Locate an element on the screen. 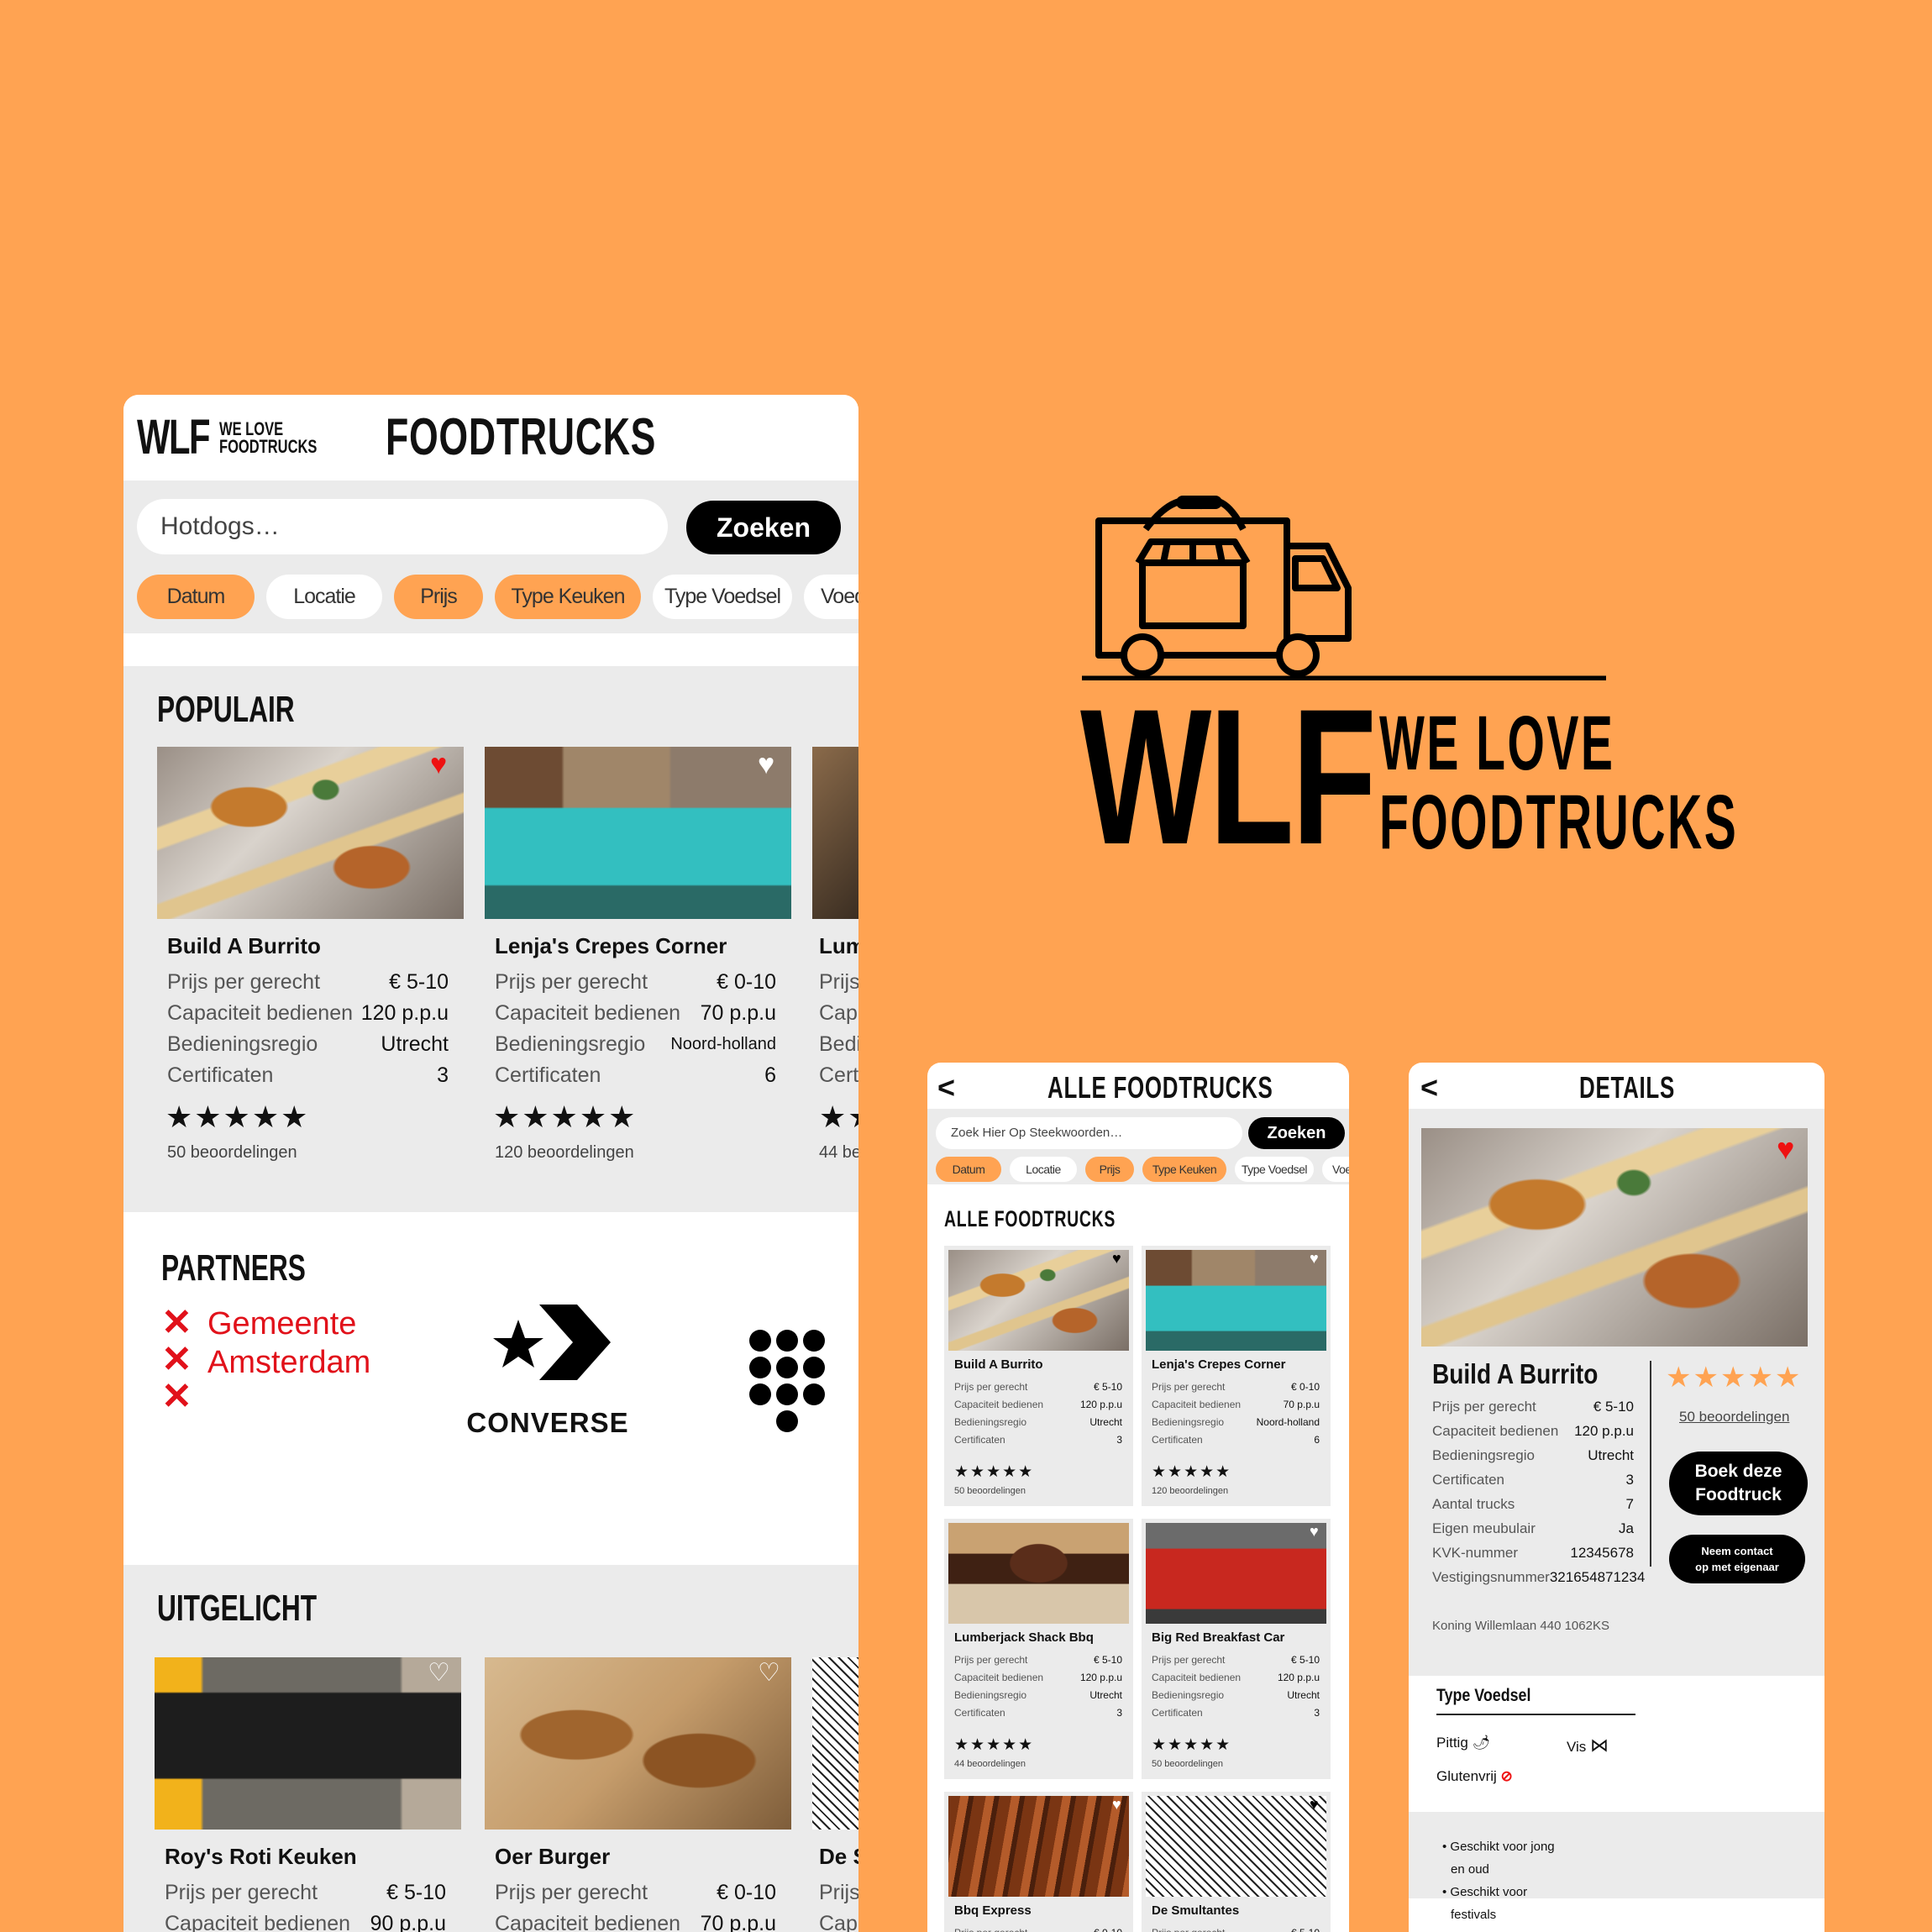 This screenshot has height=1932, width=1932. truck-card: De S Prijs Capac is located at coordinates (835, 1794).